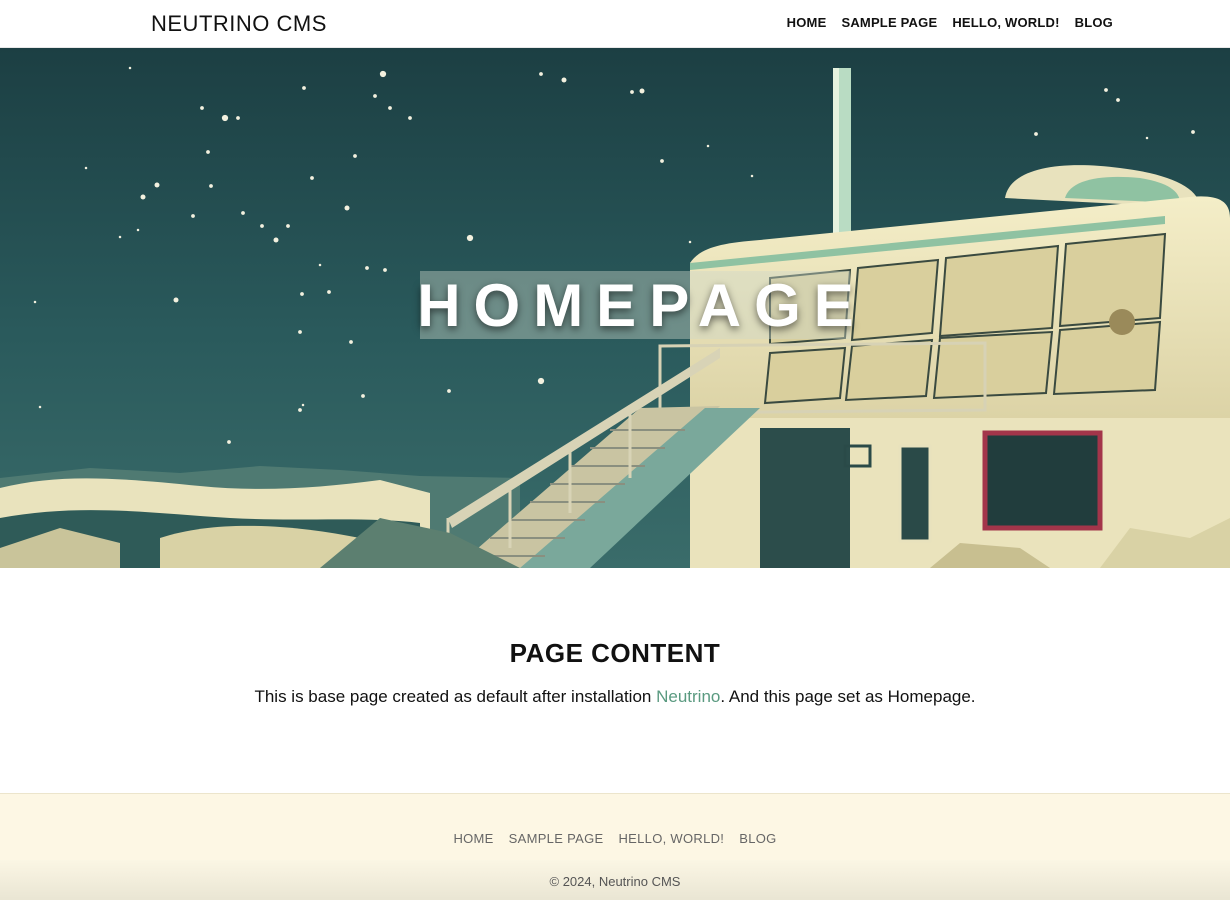  I want to click on footer-nav-blog-link: BLOG, so click(757, 838).